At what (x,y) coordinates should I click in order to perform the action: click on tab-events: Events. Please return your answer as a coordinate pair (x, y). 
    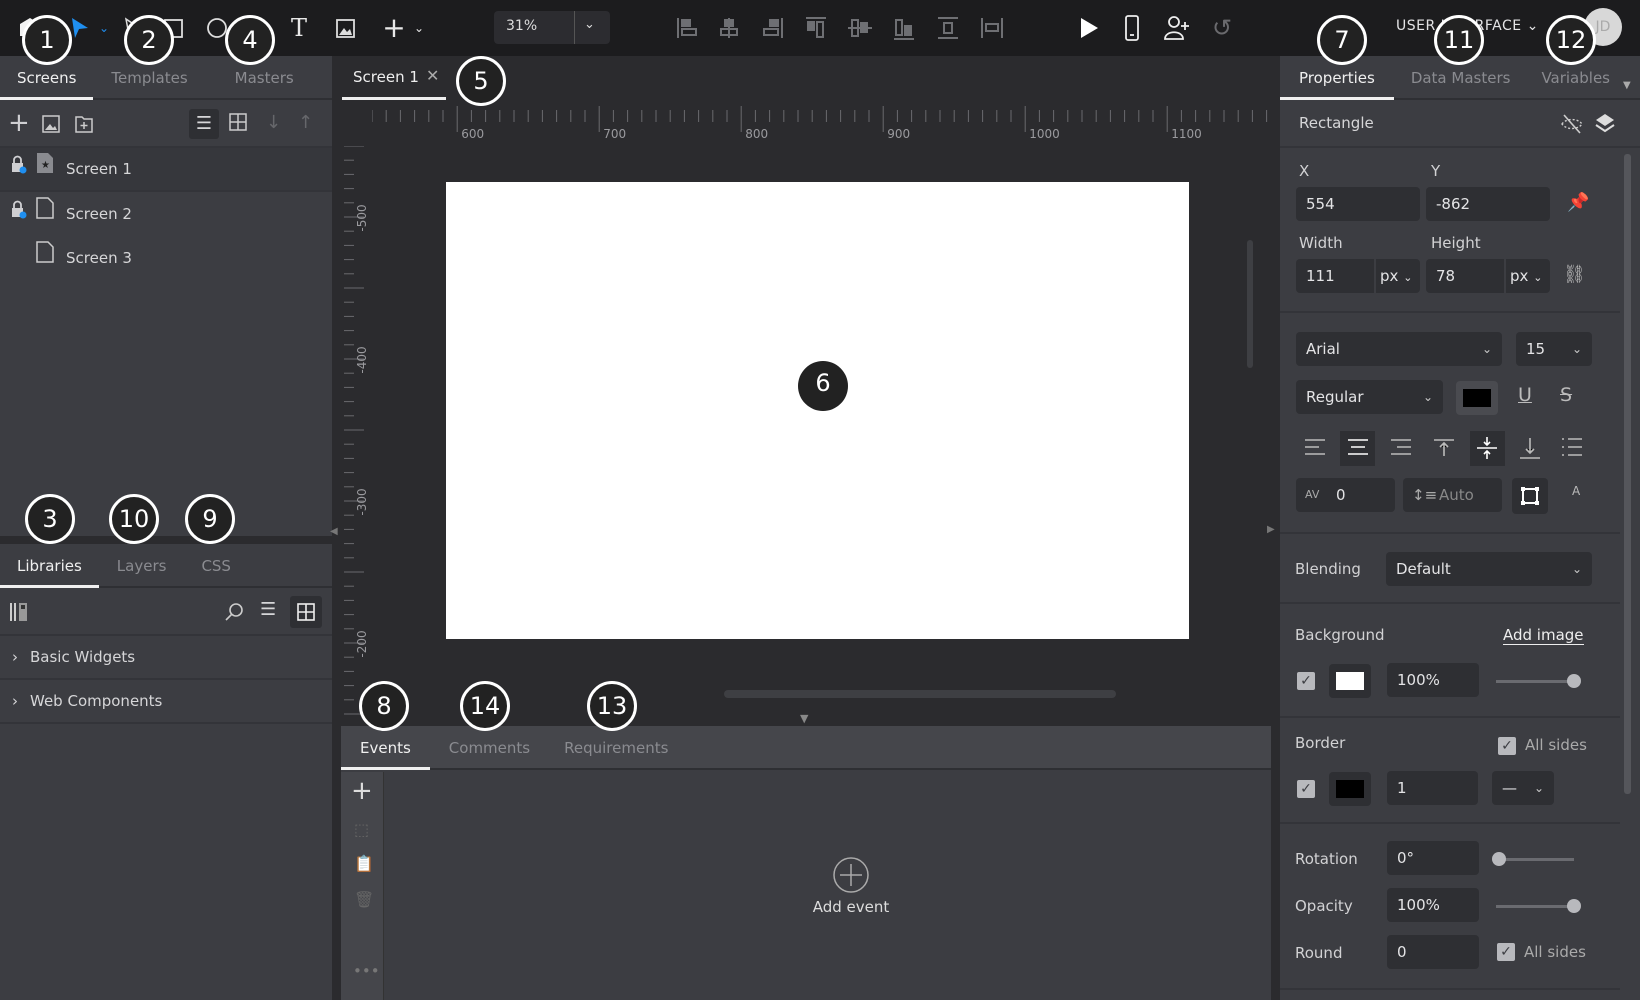
    Looking at the image, I should click on (385, 748).